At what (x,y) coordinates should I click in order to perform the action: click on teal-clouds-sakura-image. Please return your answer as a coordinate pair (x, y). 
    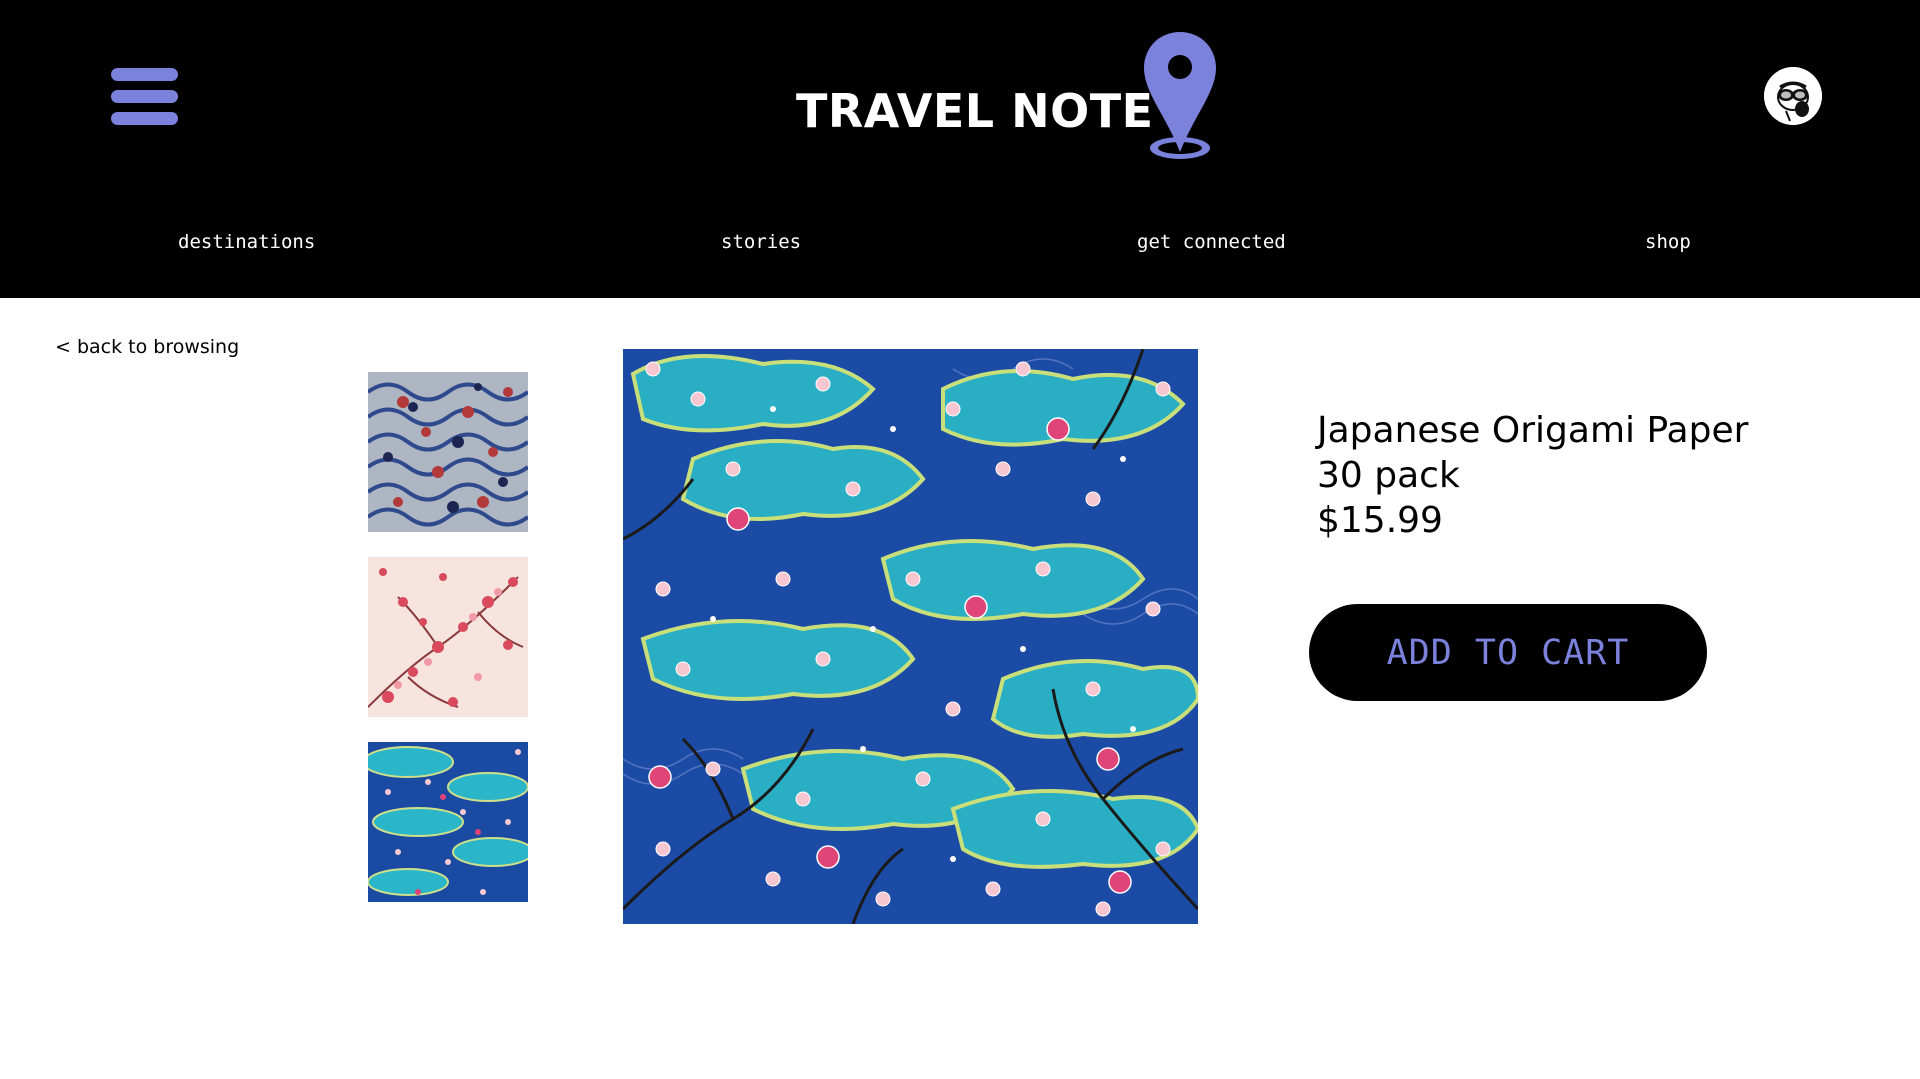
    Looking at the image, I should click on (448, 822).